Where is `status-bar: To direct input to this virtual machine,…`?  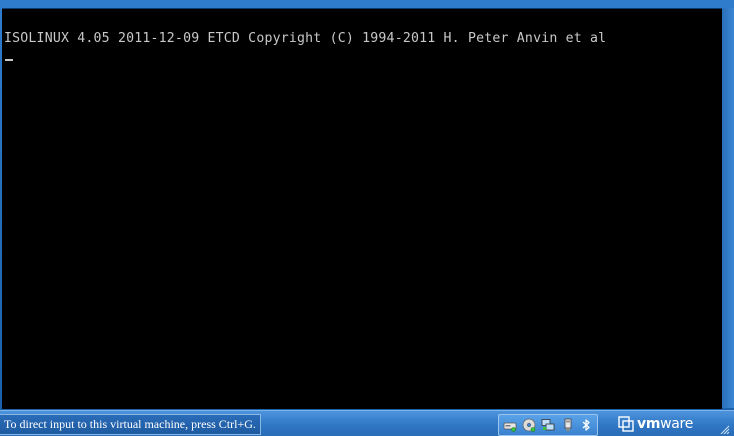
status-bar: To direct input to this virtual machine,… is located at coordinates (367, 423).